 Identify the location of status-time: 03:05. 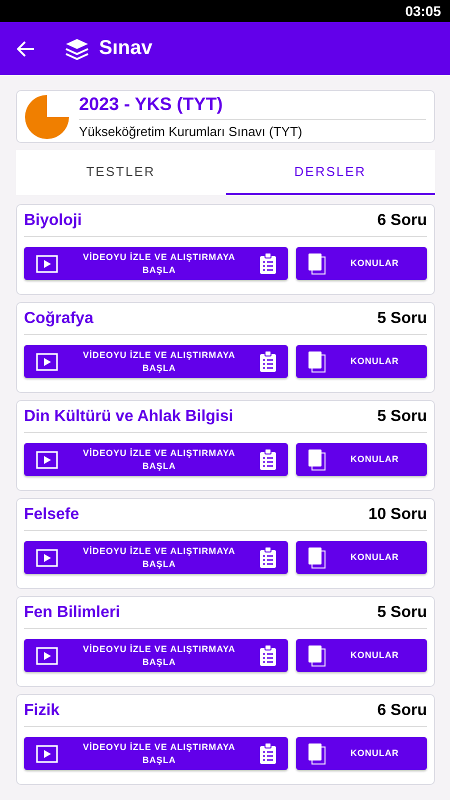
(423, 11).